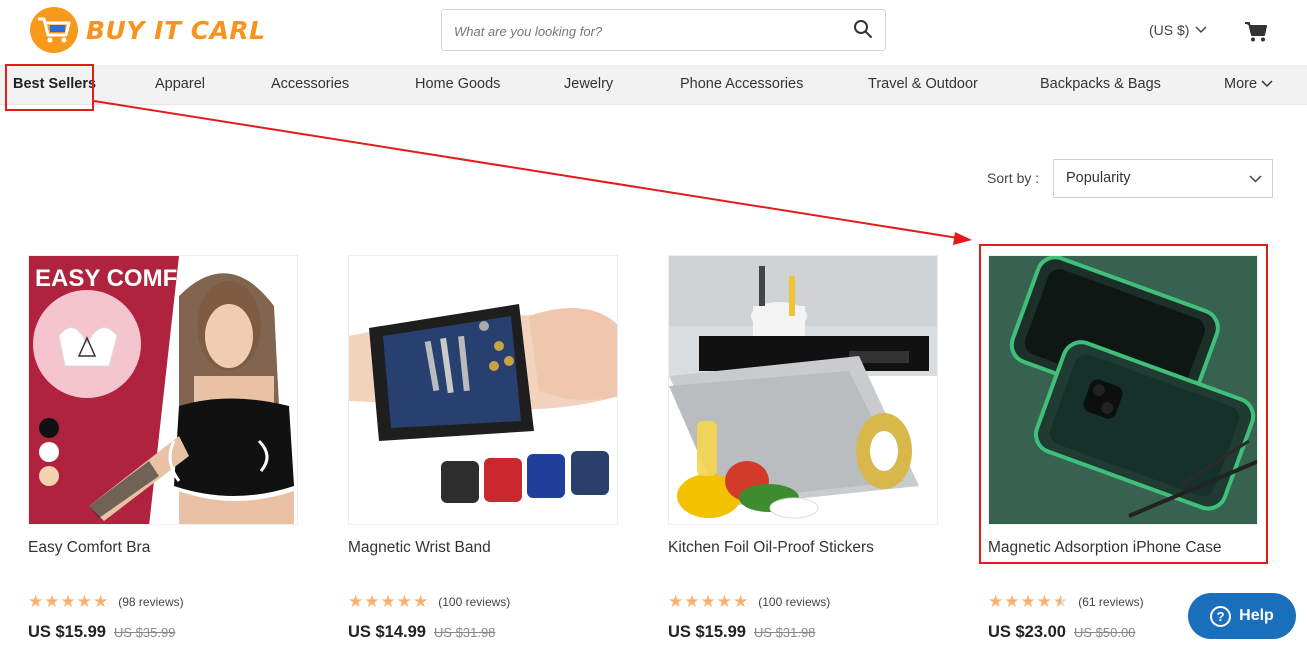 The width and height of the screenshot is (1307, 651). I want to click on nav-more-label: More, so click(1241, 84).